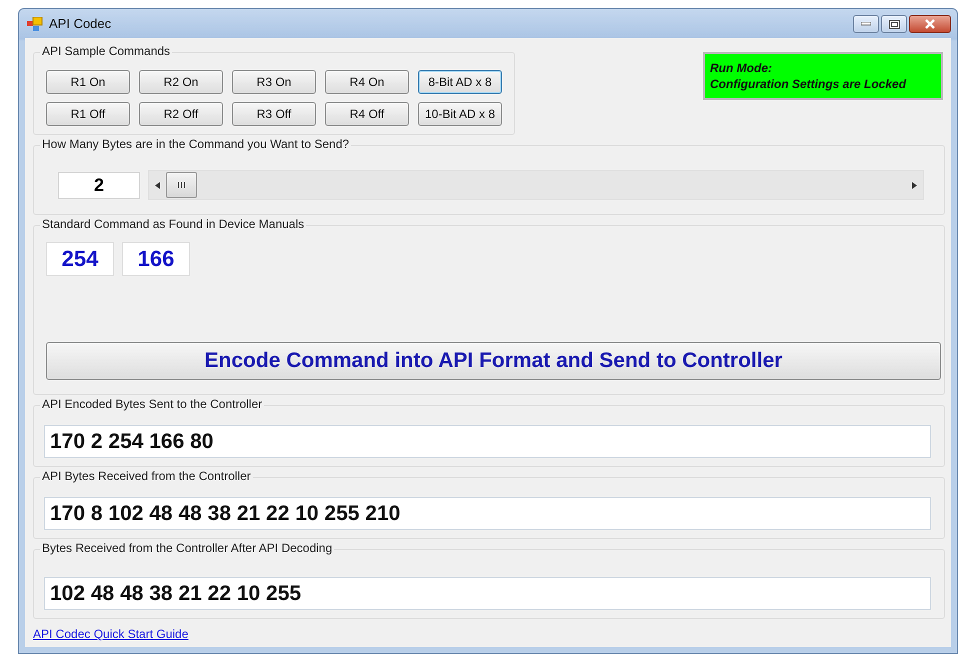 The height and width of the screenshot is (659, 966). I want to click on group-title: How Many Bytes are in the Command you Want to Send?, so click(196, 144).